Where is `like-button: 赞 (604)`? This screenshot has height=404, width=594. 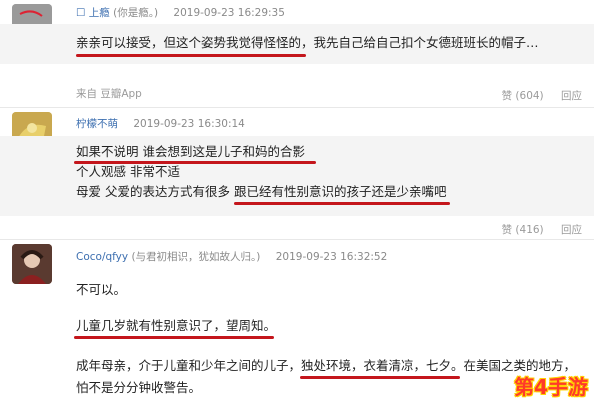
like-button: 赞 (604) is located at coordinates (523, 96).